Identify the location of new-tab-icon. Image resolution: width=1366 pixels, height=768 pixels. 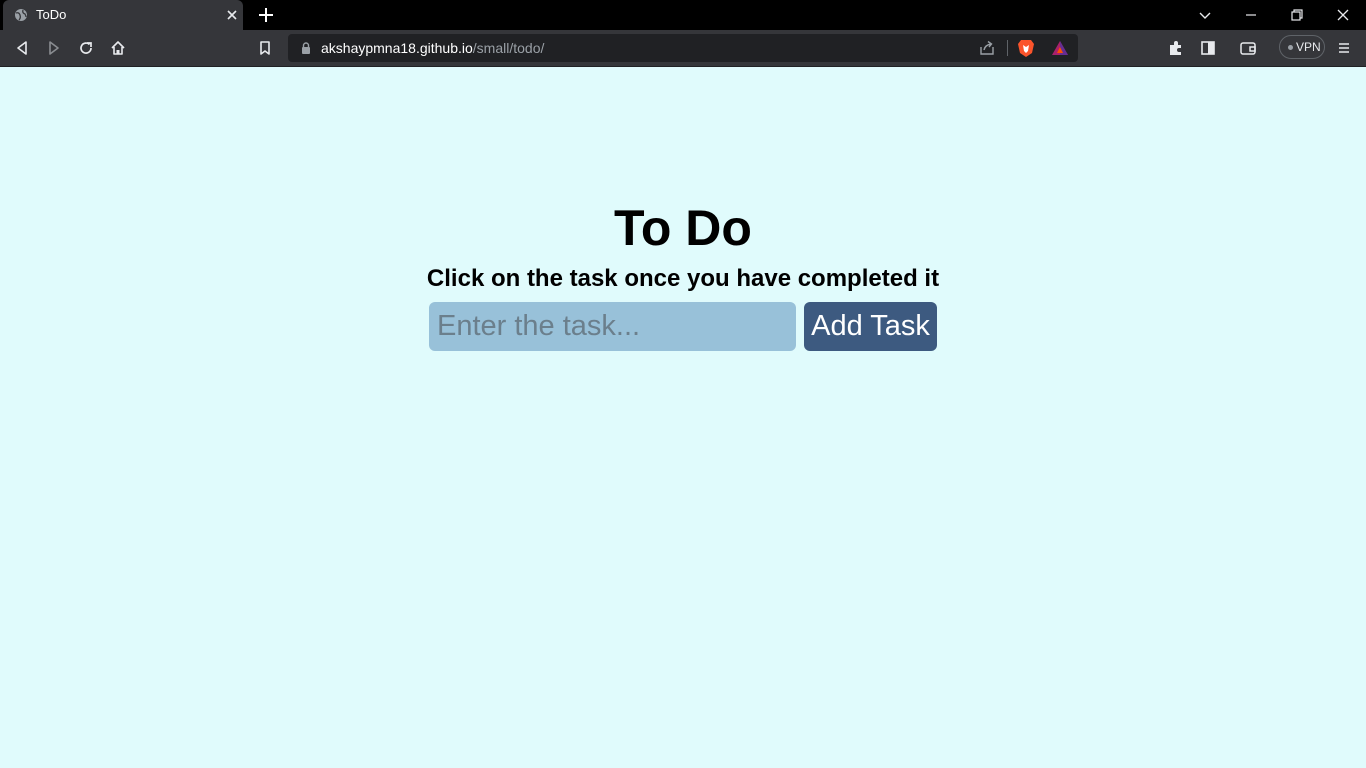
(266, 15).